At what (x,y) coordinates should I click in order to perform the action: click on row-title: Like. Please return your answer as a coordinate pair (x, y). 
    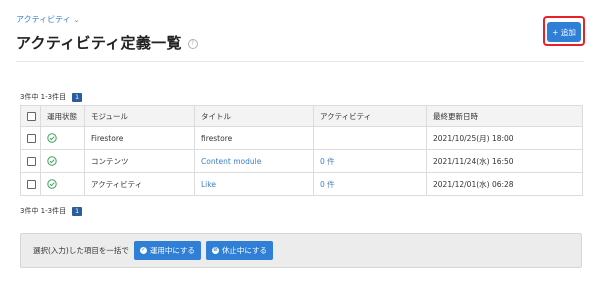
    Looking at the image, I should click on (254, 184).